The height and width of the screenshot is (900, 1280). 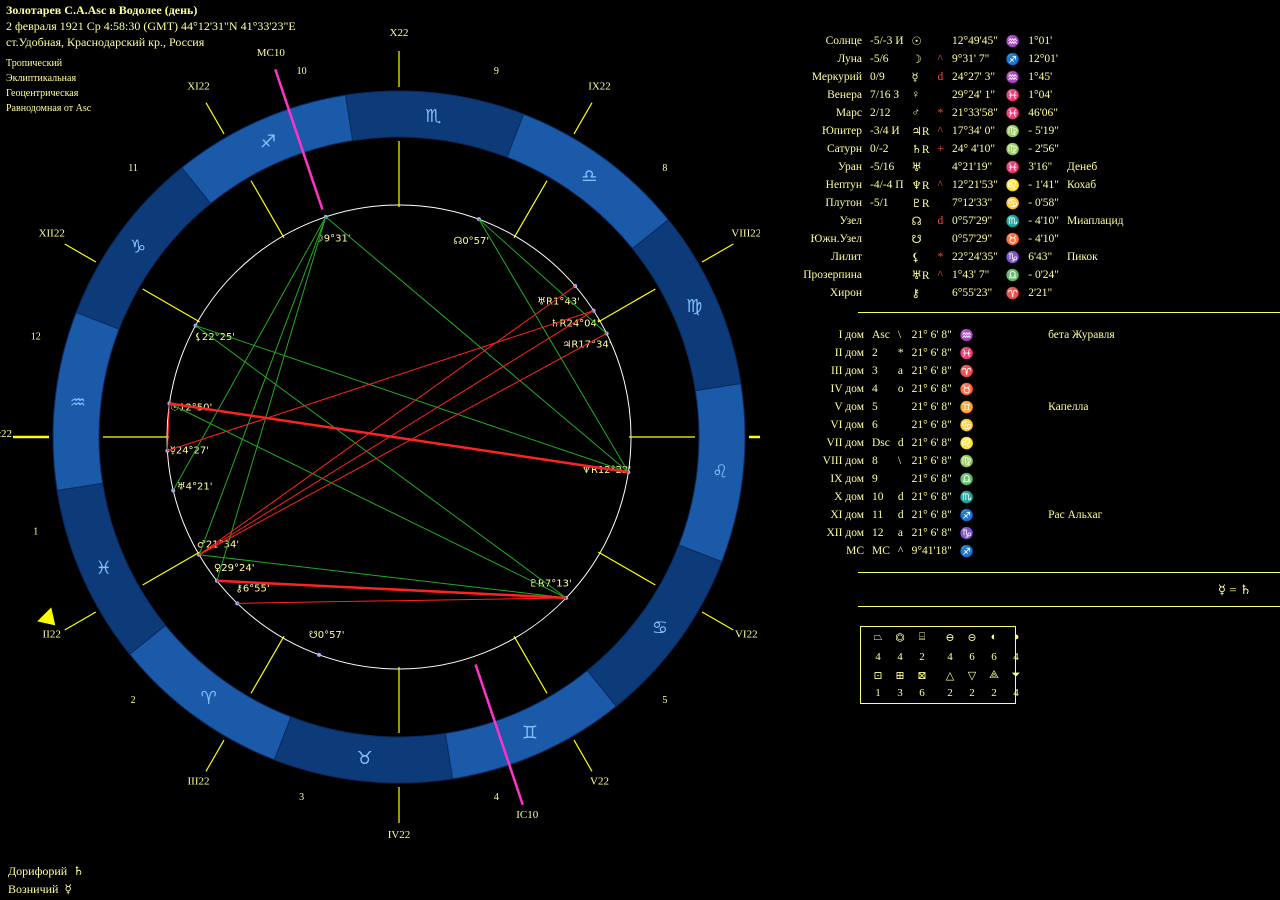 What do you see at coordinates (875, 425) in the screenshot?
I see `house-cell: 6` at bounding box center [875, 425].